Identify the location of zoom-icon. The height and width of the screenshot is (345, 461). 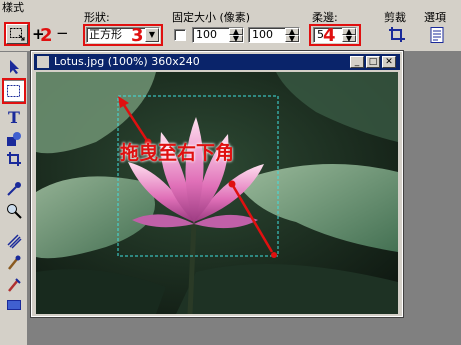
(14, 211).